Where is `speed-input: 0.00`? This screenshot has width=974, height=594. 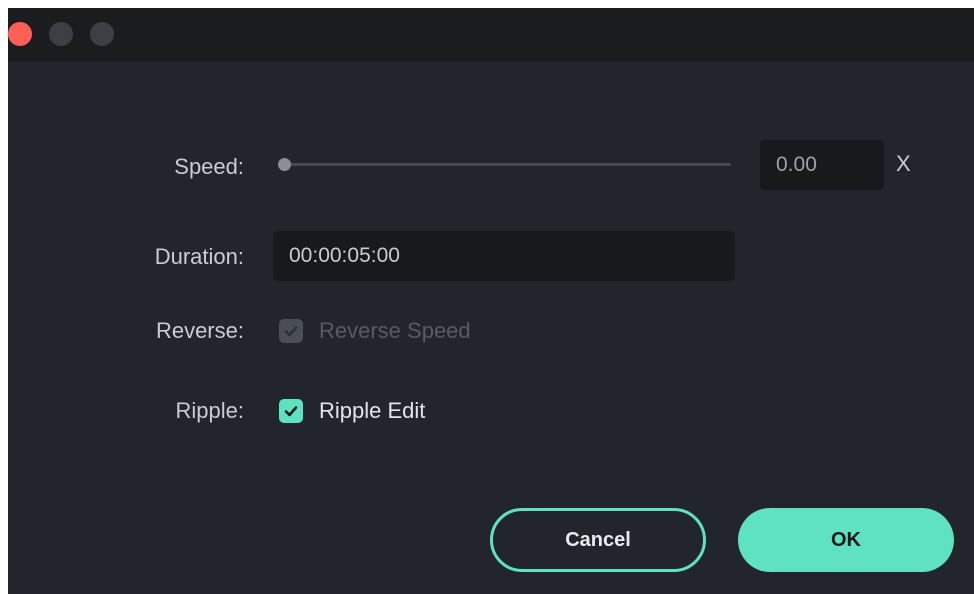 speed-input: 0.00 is located at coordinates (822, 165).